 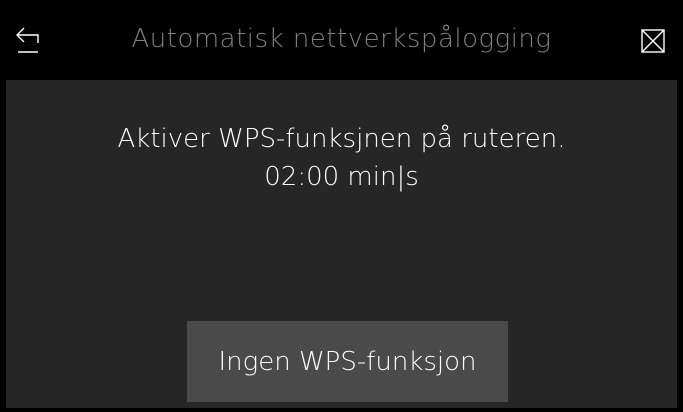 I want to click on instruction-text: Aktiver WPS-funksjnen på ruteren., so click(x=341, y=139).